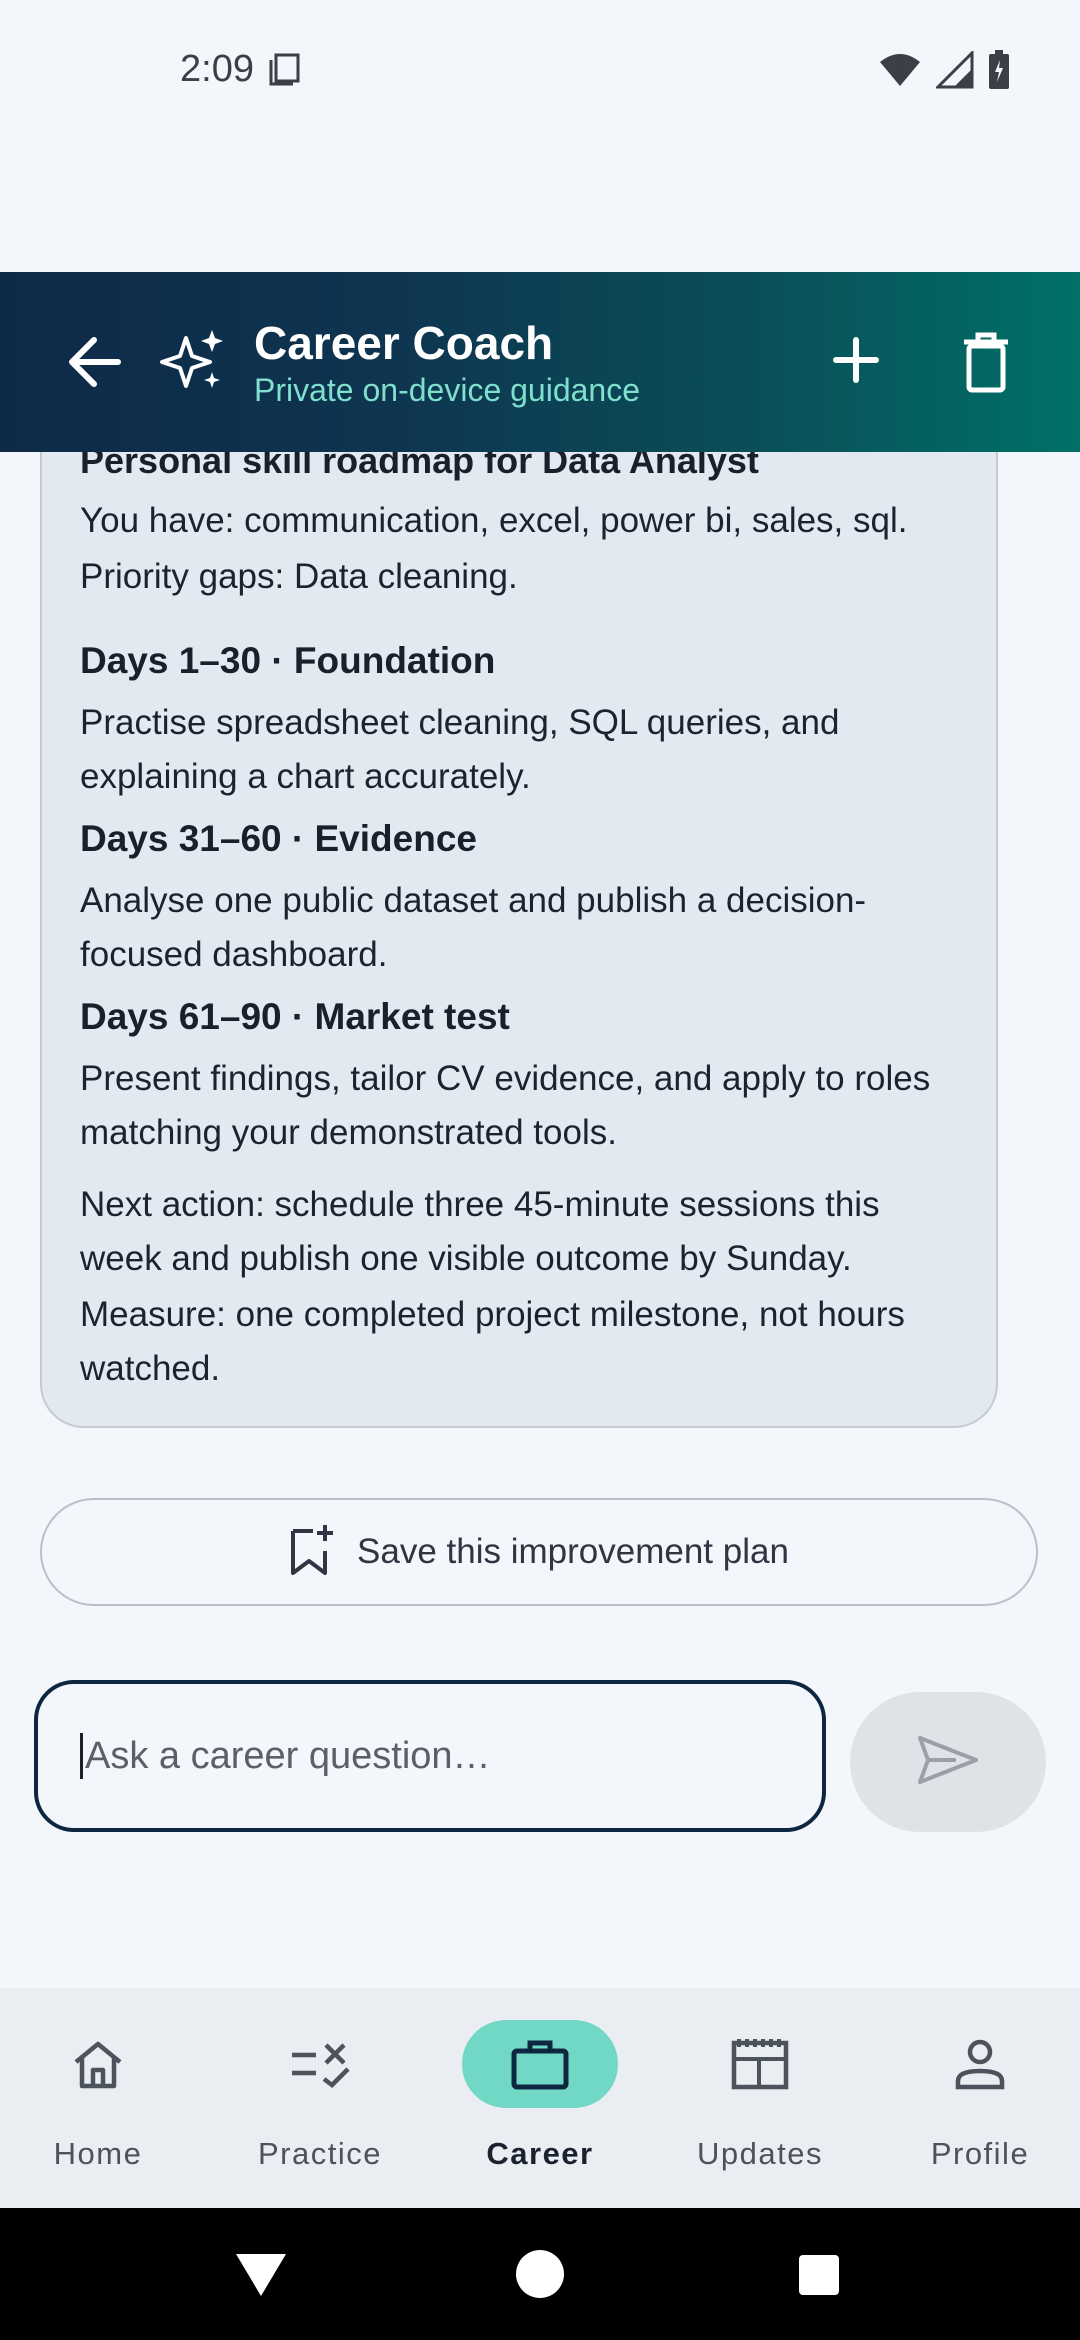 This screenshot has height=2340, width=1080. What do you see at coordinates (312, 1552) in the screenshot?
I see `bookmark-add-icon` at bounding box center [312, 1552].